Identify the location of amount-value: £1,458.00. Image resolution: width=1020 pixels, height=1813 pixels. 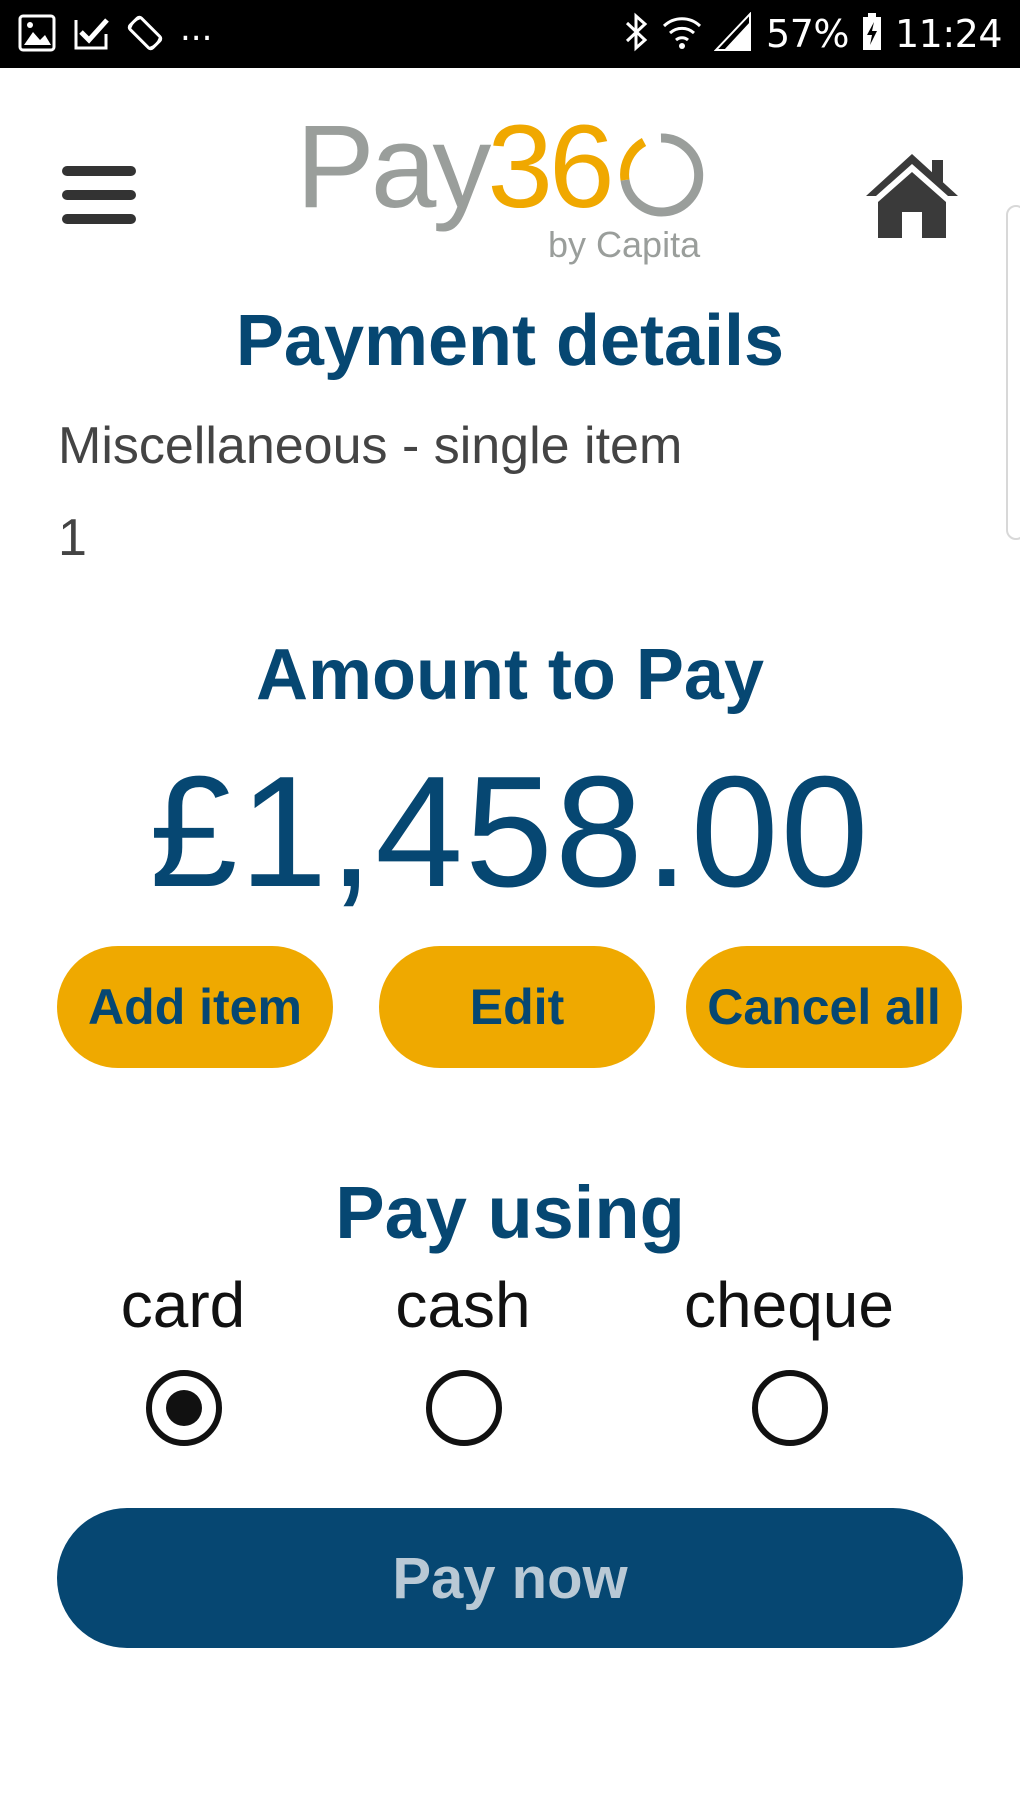
(510, 832).